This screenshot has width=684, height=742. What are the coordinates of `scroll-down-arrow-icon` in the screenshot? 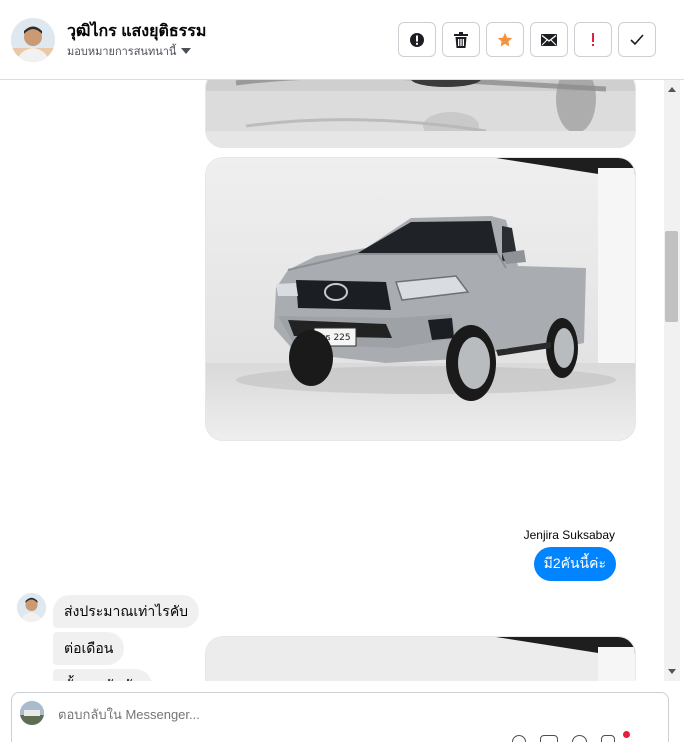 It's located at (672, 671).